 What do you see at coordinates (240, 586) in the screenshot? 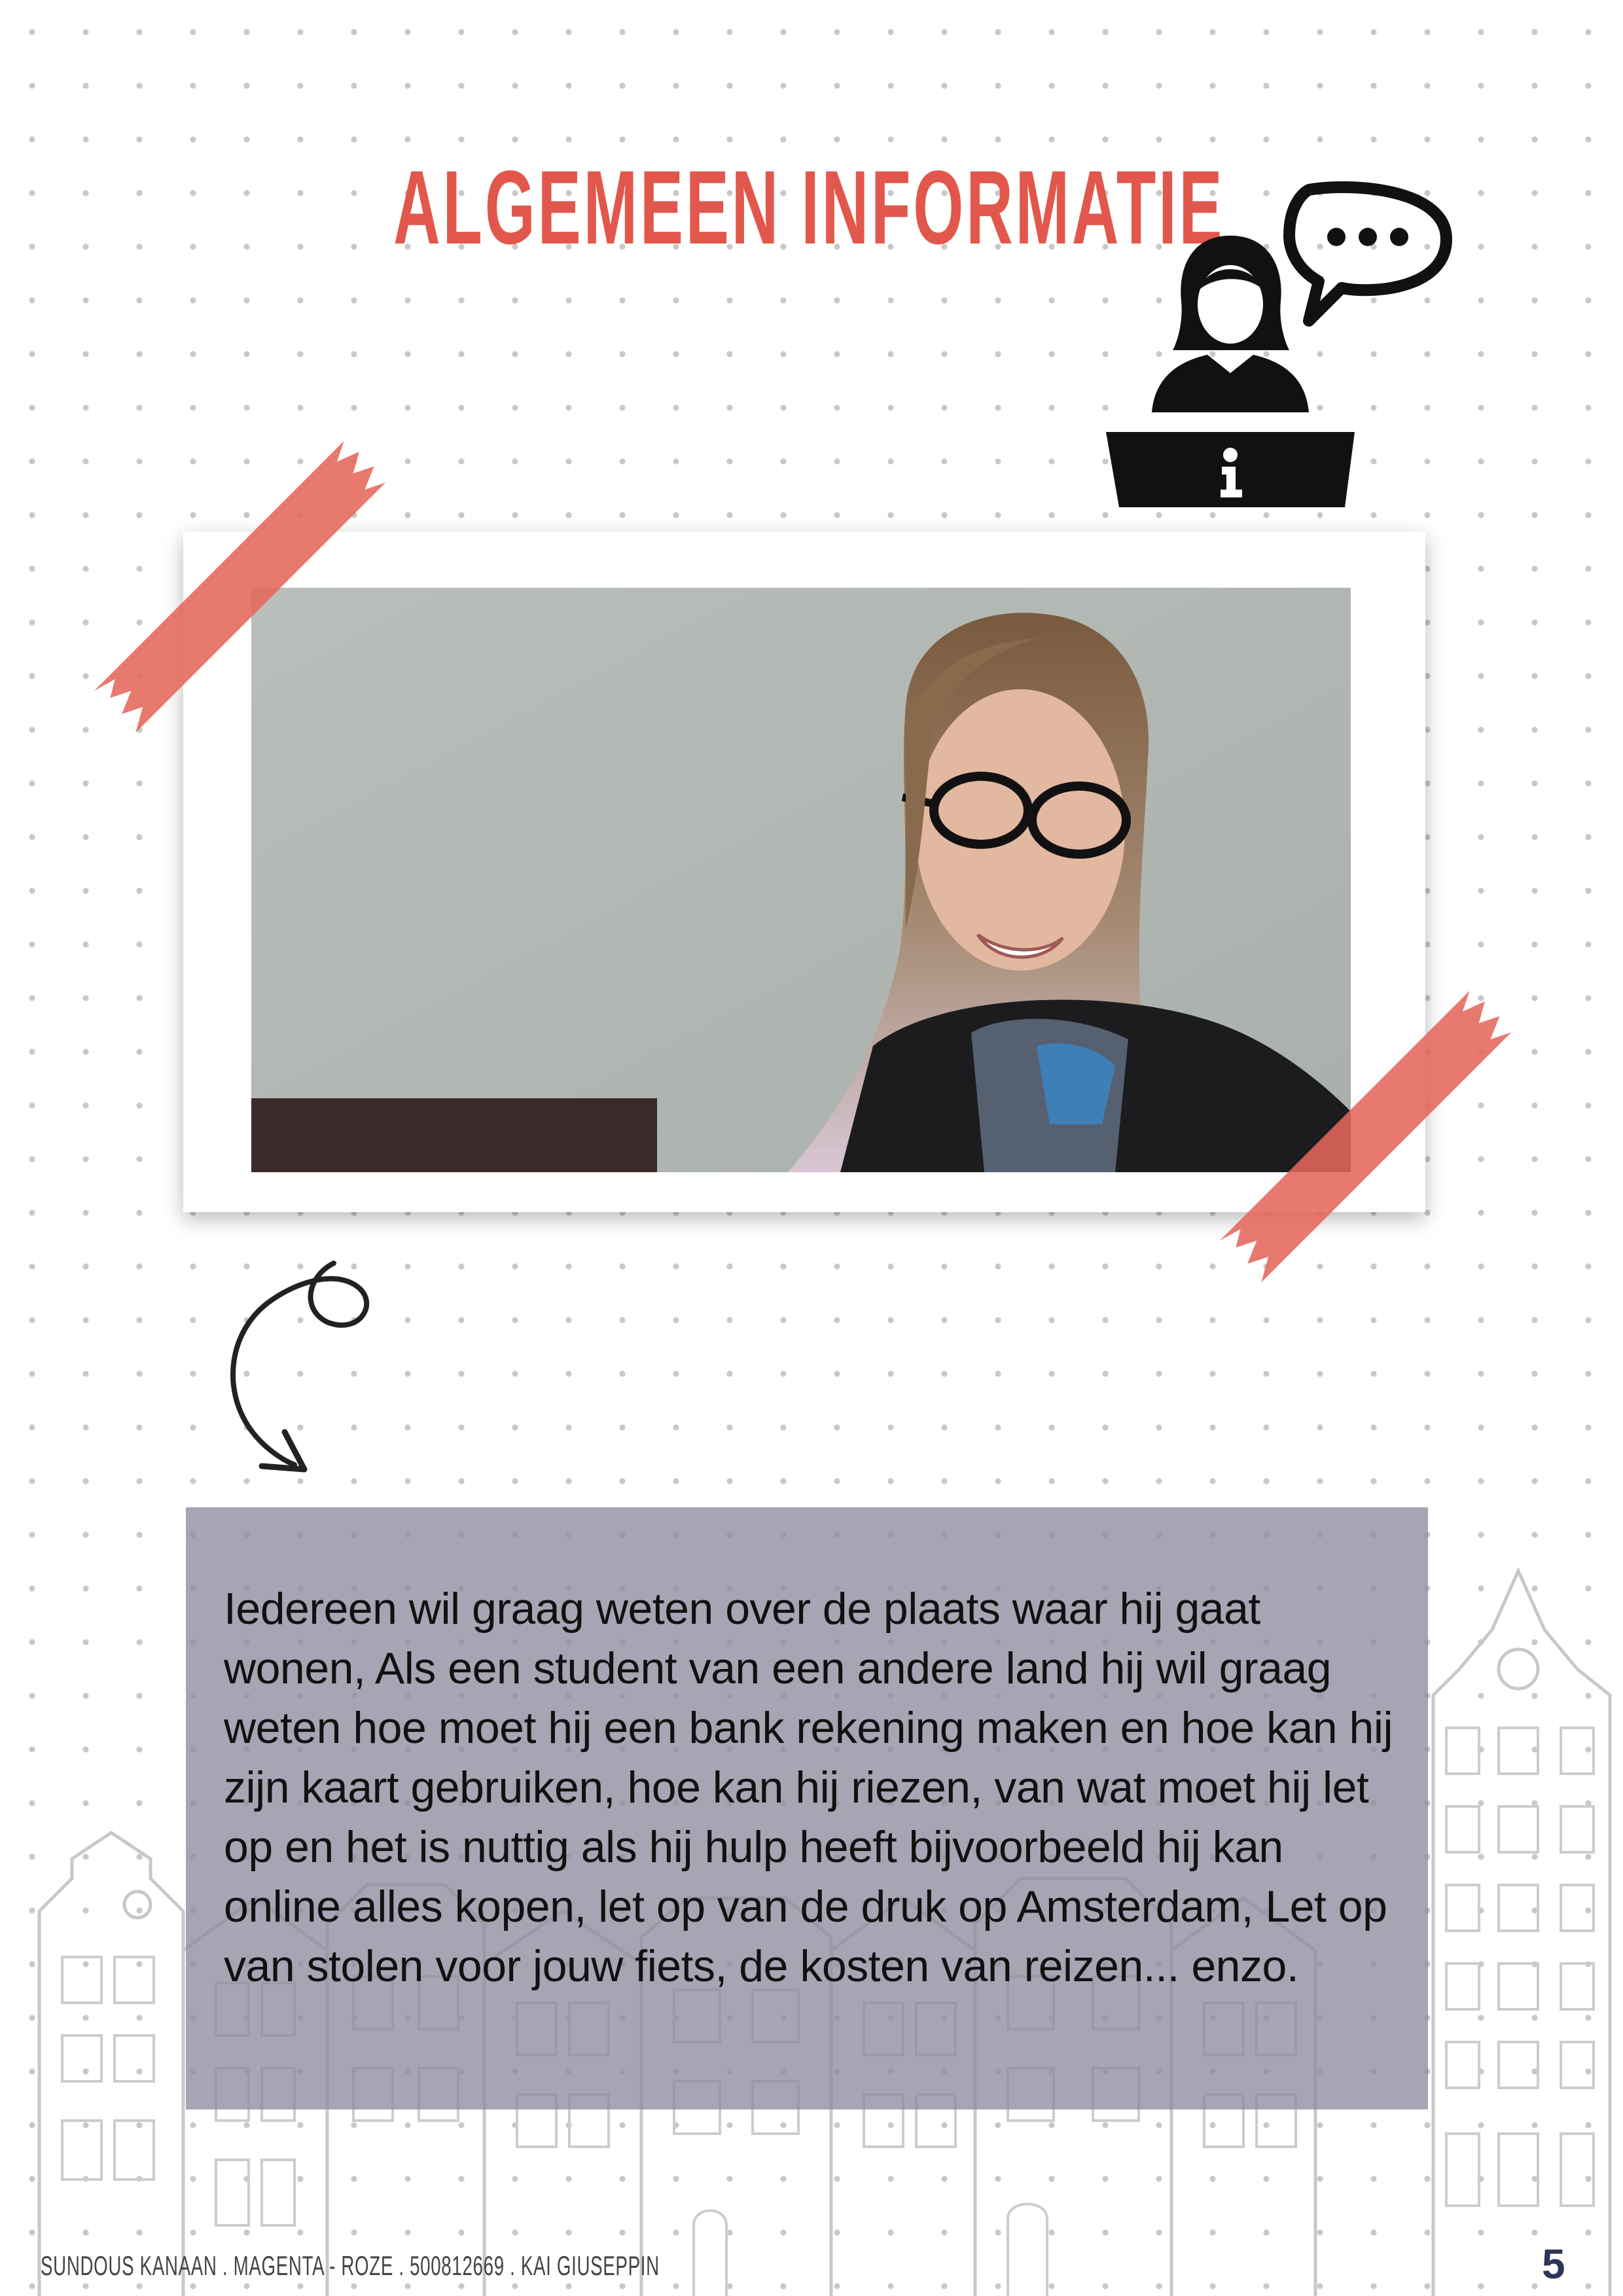
I see `tape-top-left` at bounding box center [240, 586].